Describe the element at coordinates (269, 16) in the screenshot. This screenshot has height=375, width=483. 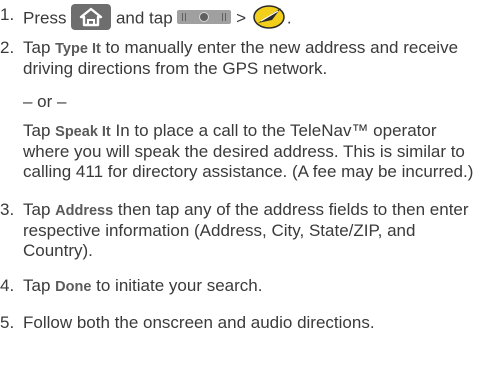
I see `telenav-icon` at that location.